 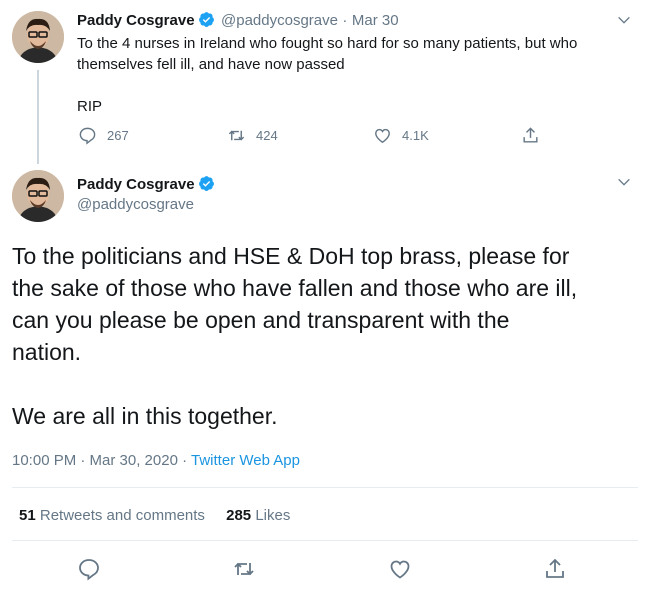 I want to click on main-tweet-line: nation., so click(x=47, y=352).